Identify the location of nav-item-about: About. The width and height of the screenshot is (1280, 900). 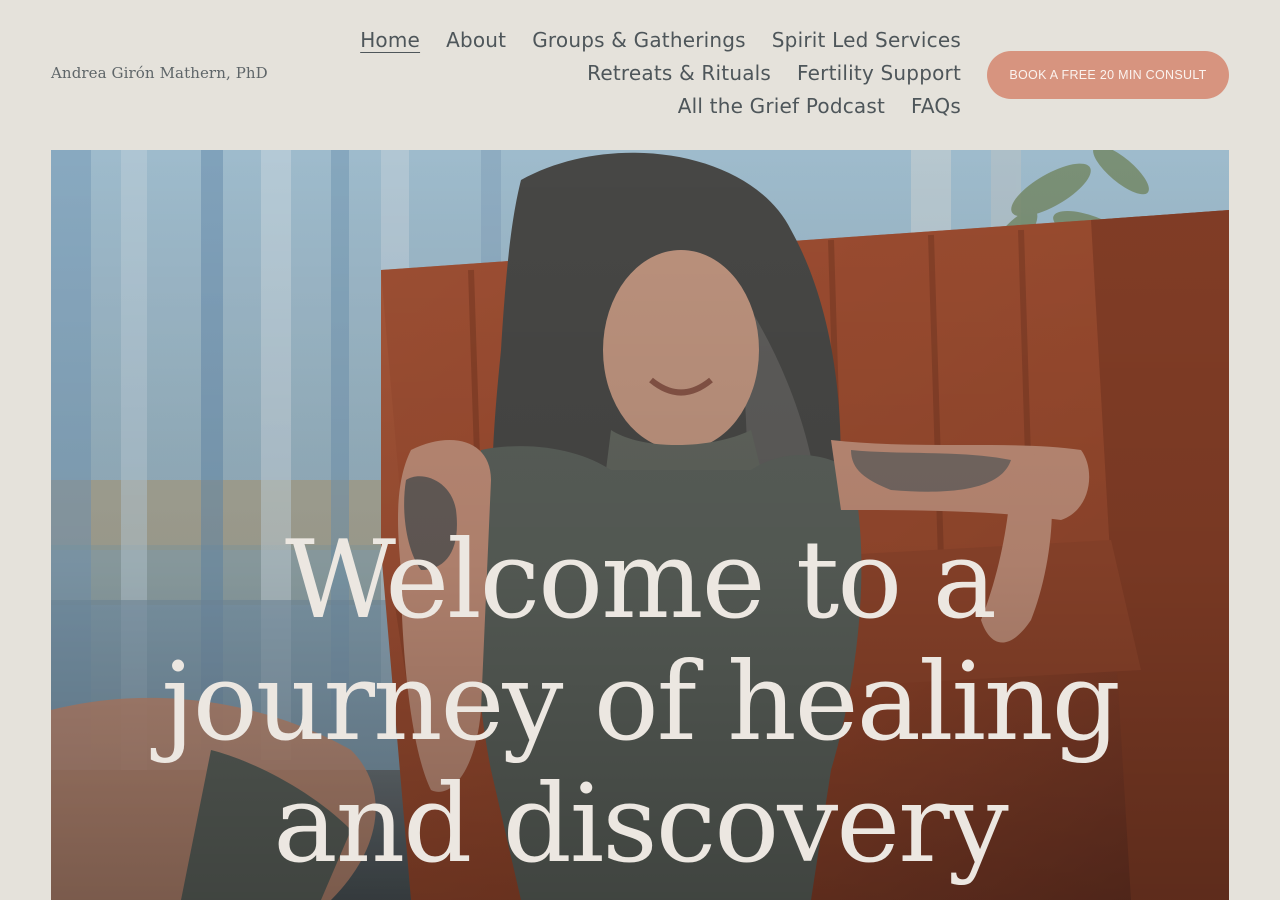
(476, 40).